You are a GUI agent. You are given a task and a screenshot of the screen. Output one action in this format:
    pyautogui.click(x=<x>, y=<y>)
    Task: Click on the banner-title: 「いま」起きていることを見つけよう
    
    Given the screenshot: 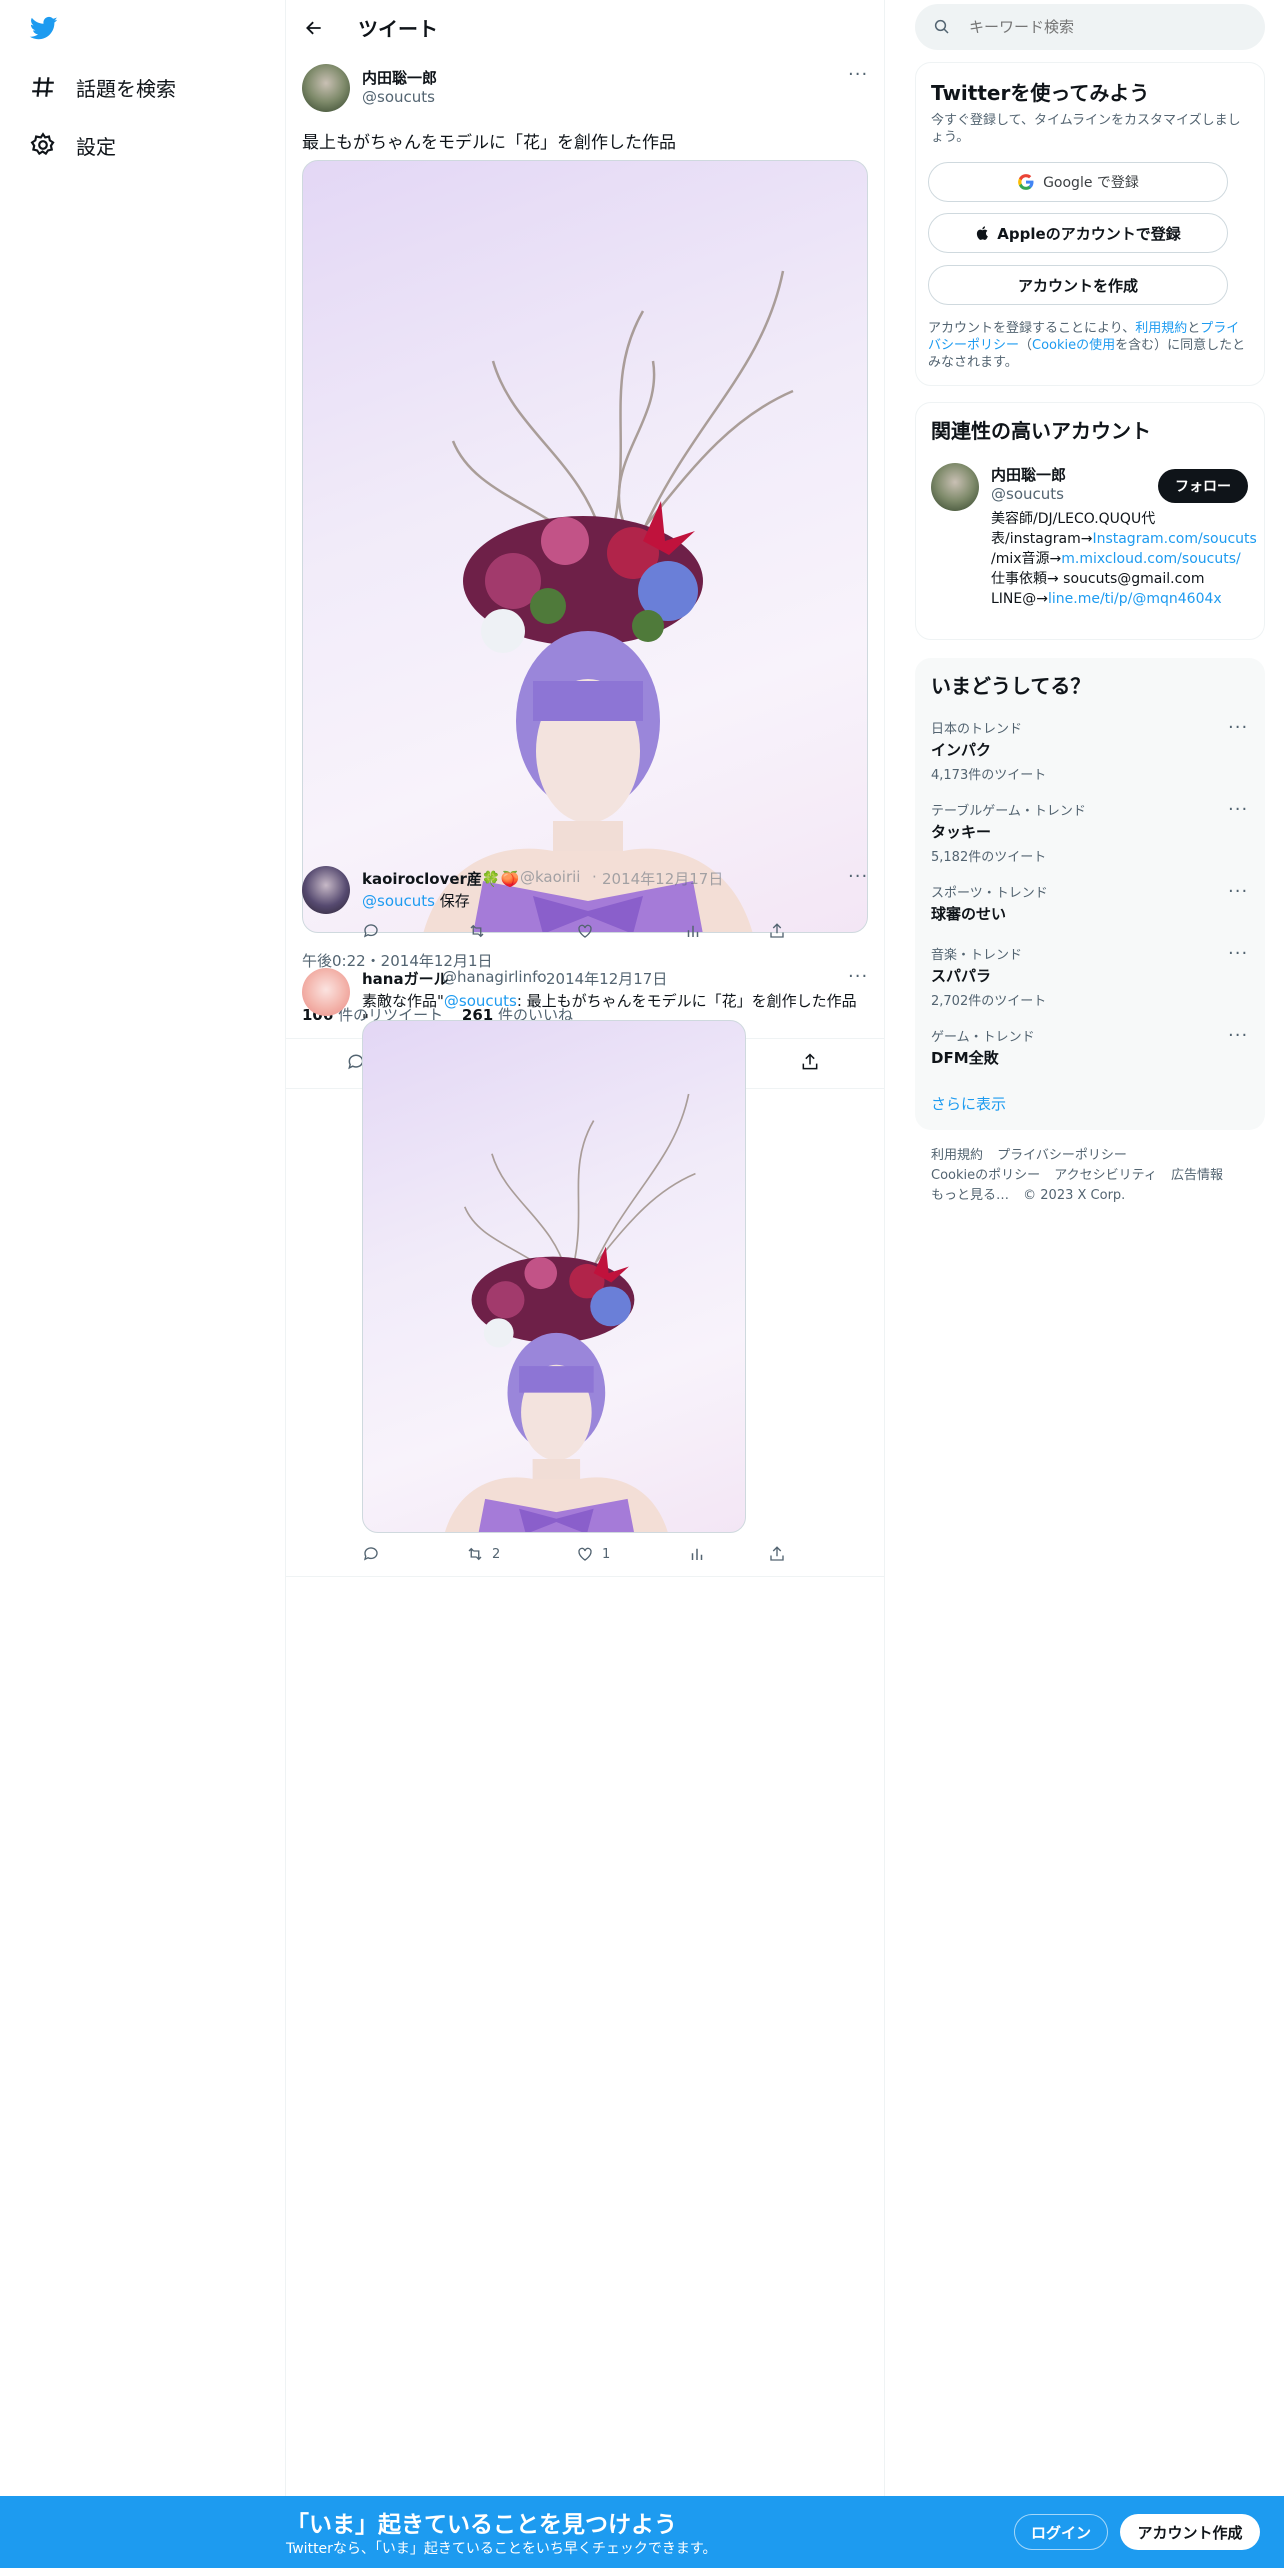 What is the action you would take?
    pyautogui.click(x=481, y=2525)
    